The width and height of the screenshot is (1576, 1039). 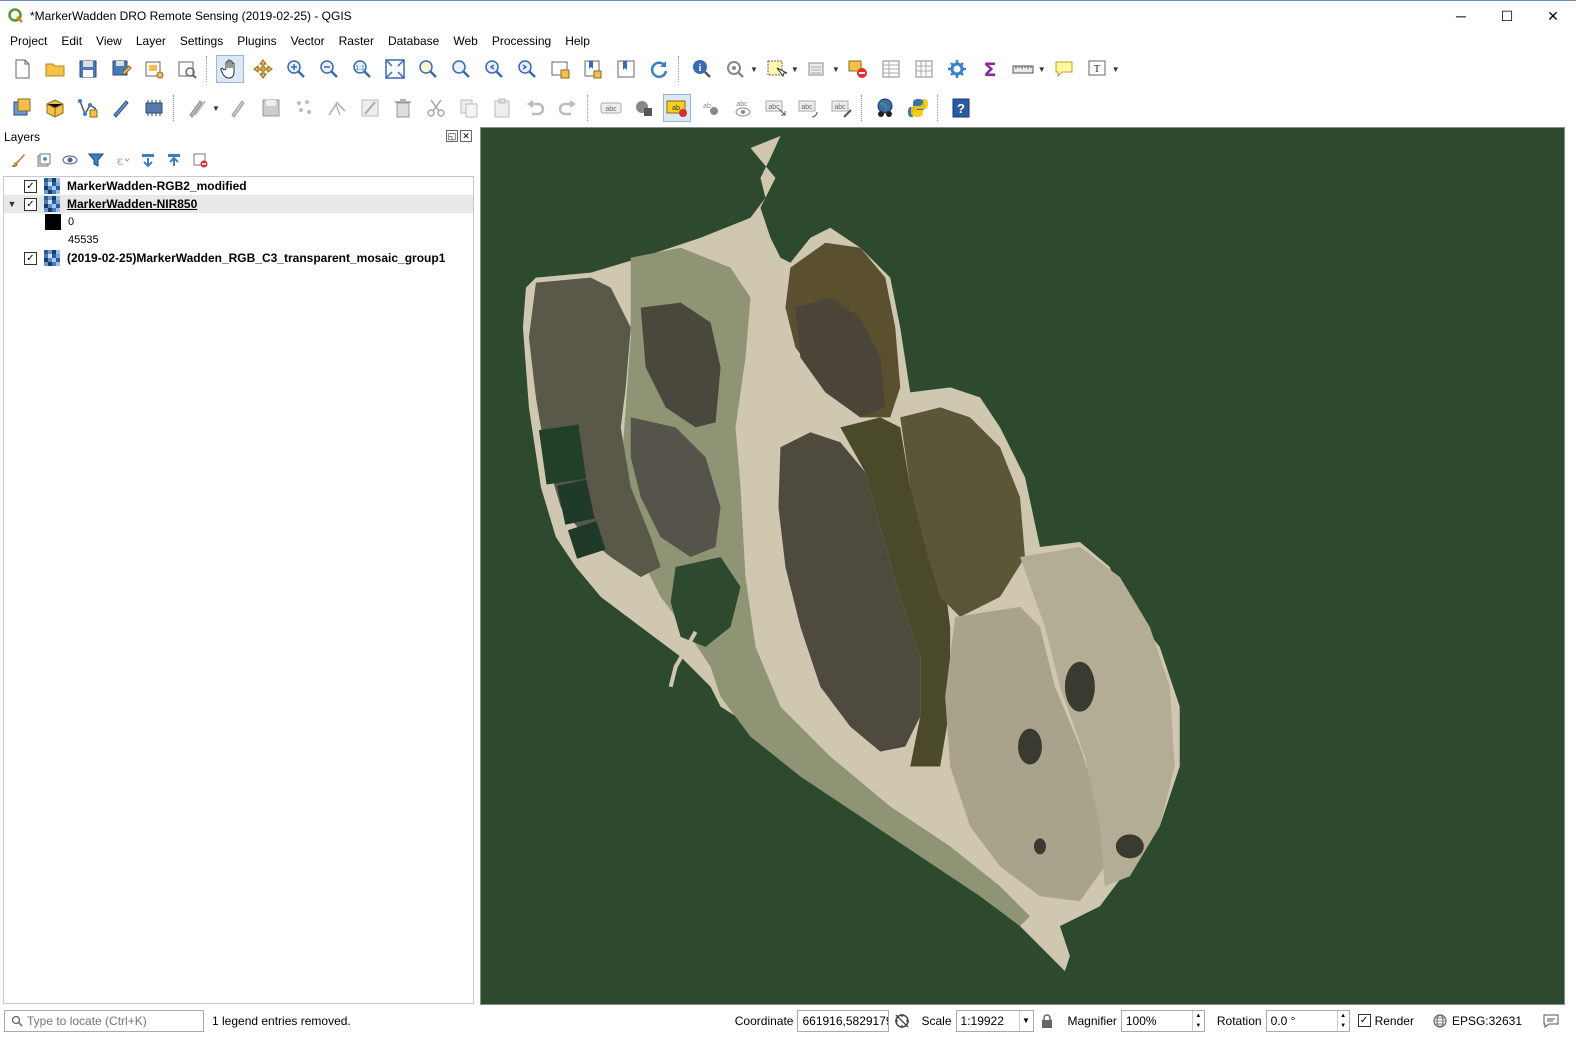 I want to click on pan-map-button, so click(x=230, y=69).